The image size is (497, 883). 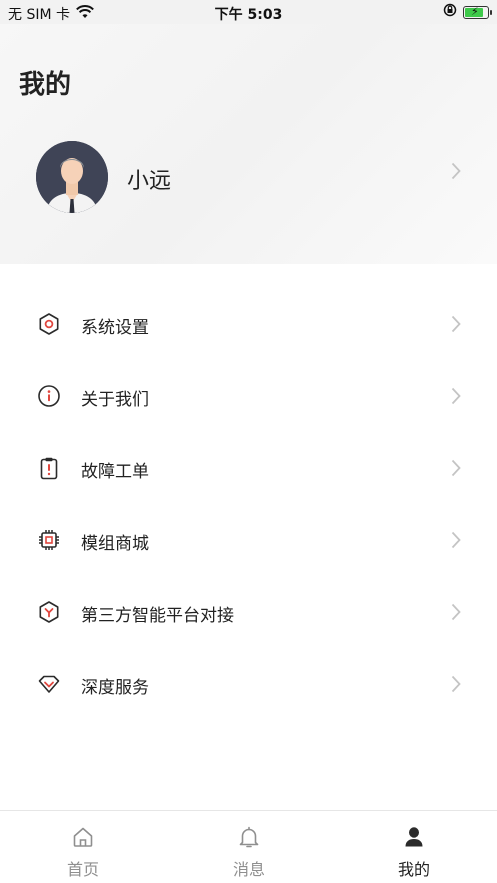 I want to click on status-time: 下午 5:03, so click(x=248, y=15).